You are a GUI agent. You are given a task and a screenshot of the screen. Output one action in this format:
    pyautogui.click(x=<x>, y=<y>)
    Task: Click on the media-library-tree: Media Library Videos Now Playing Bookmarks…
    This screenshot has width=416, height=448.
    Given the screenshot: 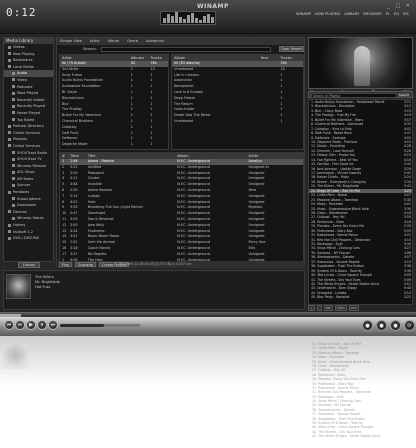 What is the action you would take?
    pyautogui.click(x=28, y=149)
    